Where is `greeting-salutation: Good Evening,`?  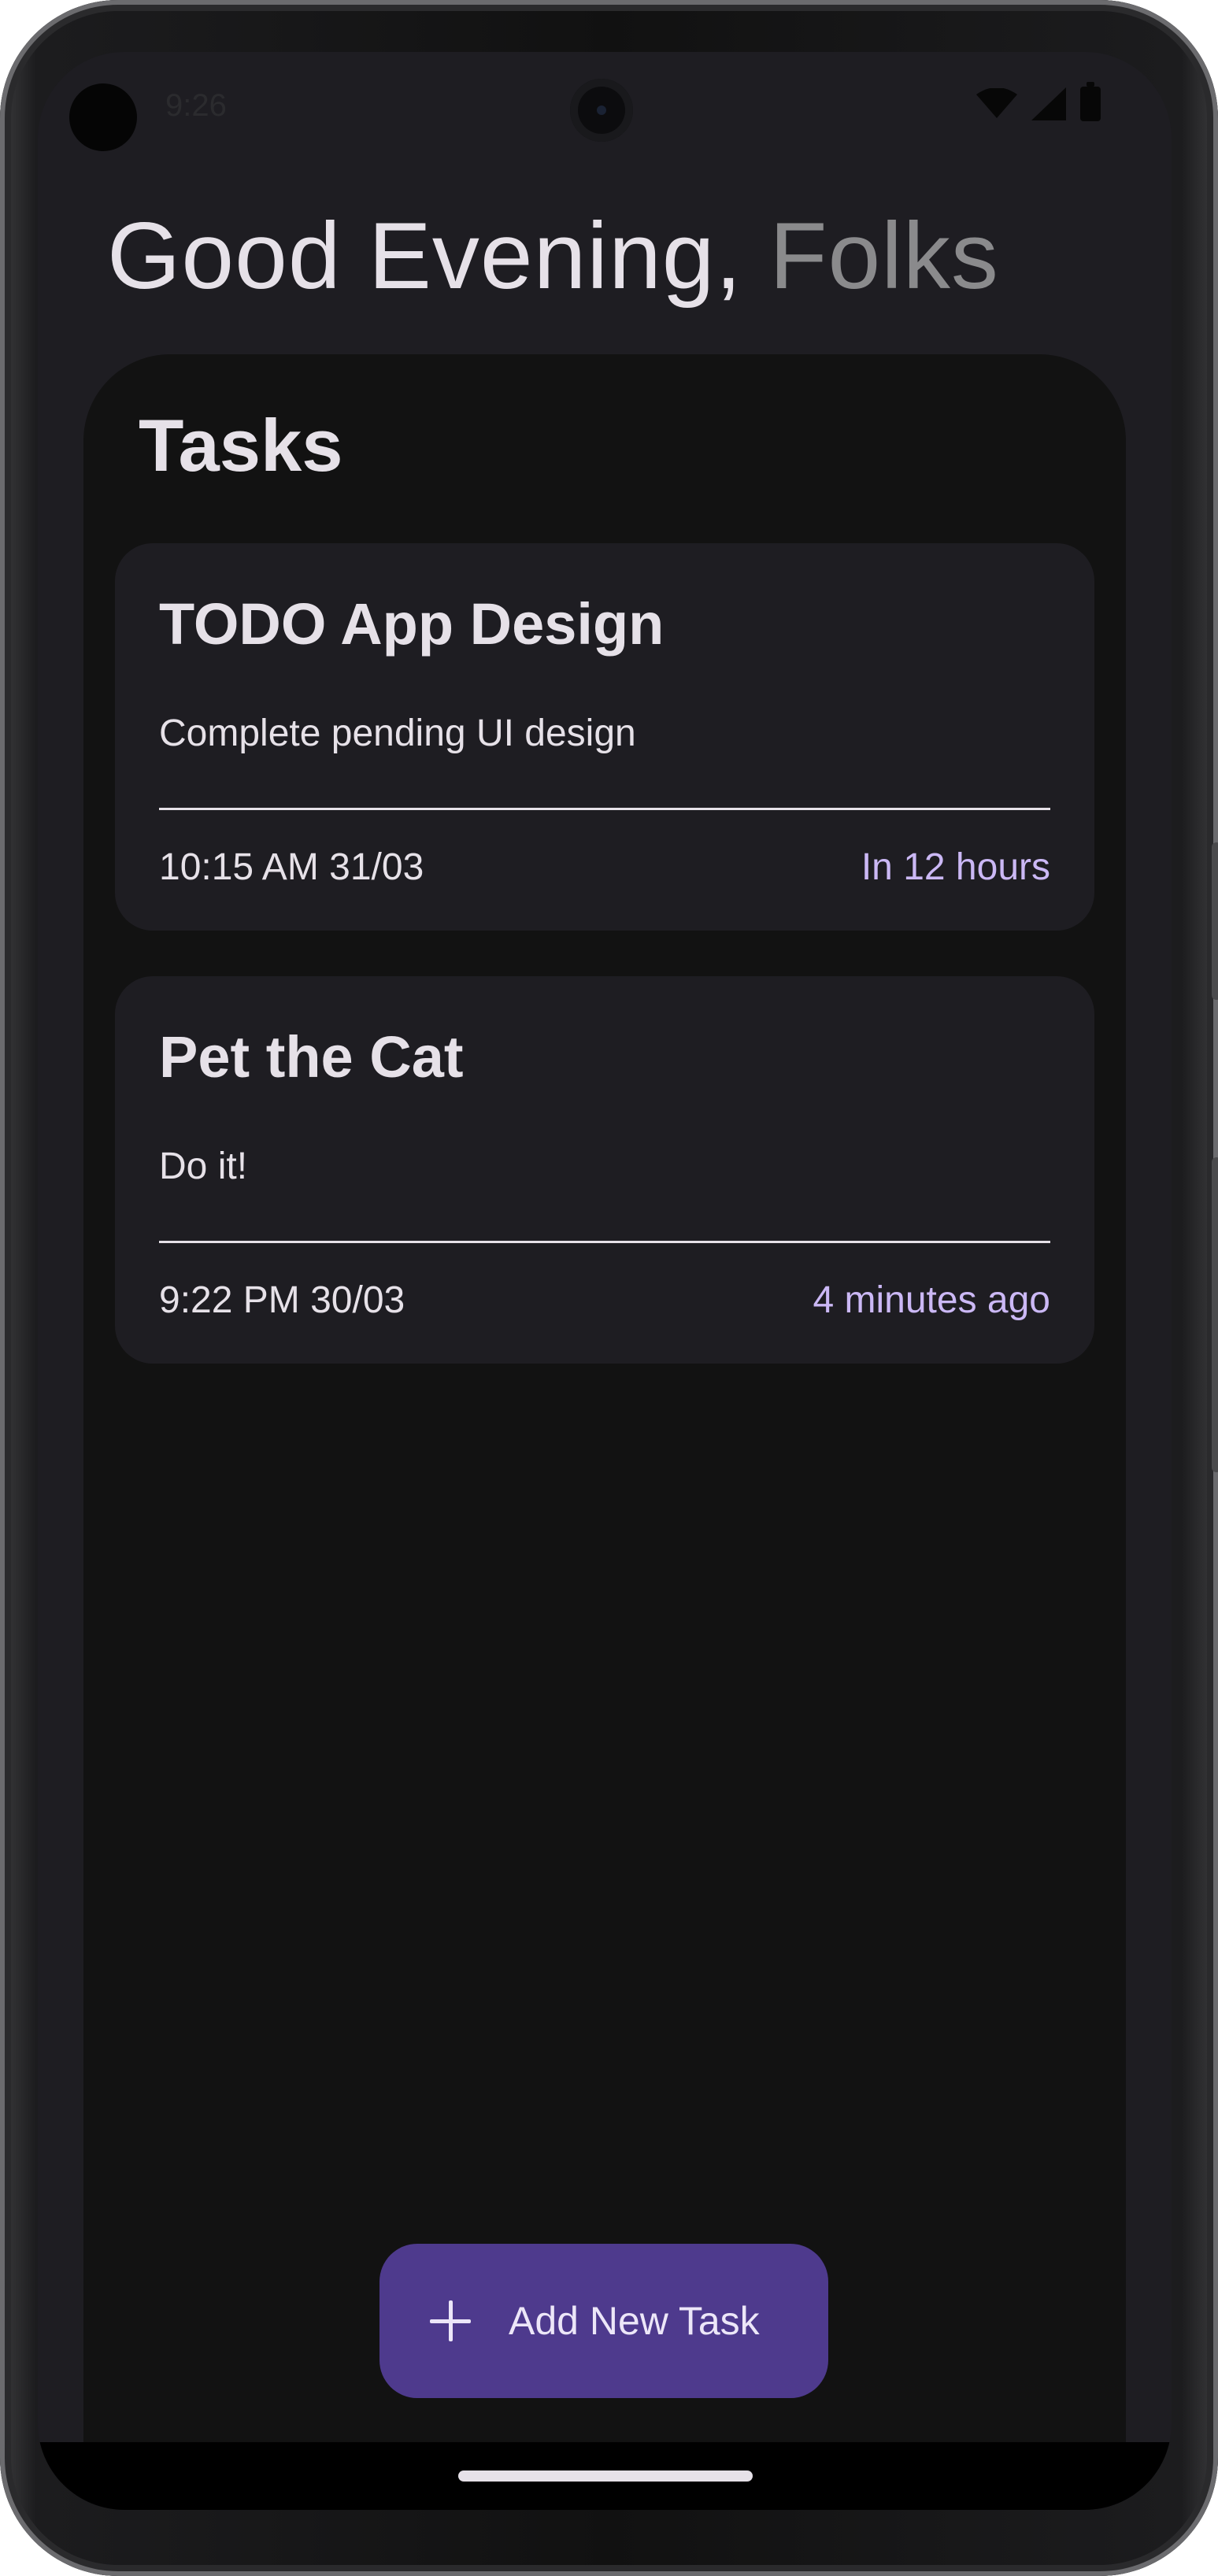 greeting-salutation: Good Evening, is located at coordinates (424, 256).